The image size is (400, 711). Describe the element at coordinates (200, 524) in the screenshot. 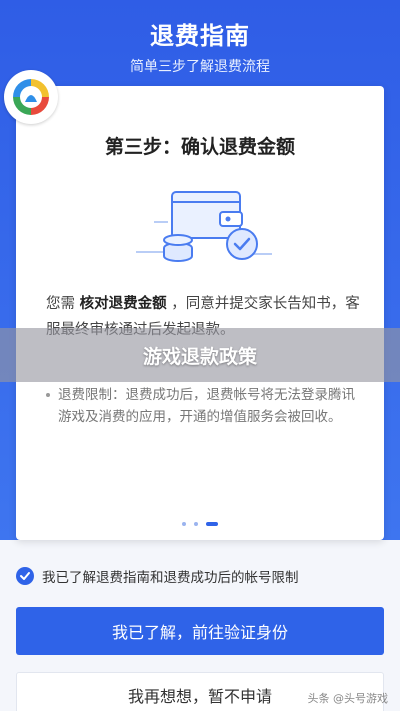

I see `pagination-dots` at that location.